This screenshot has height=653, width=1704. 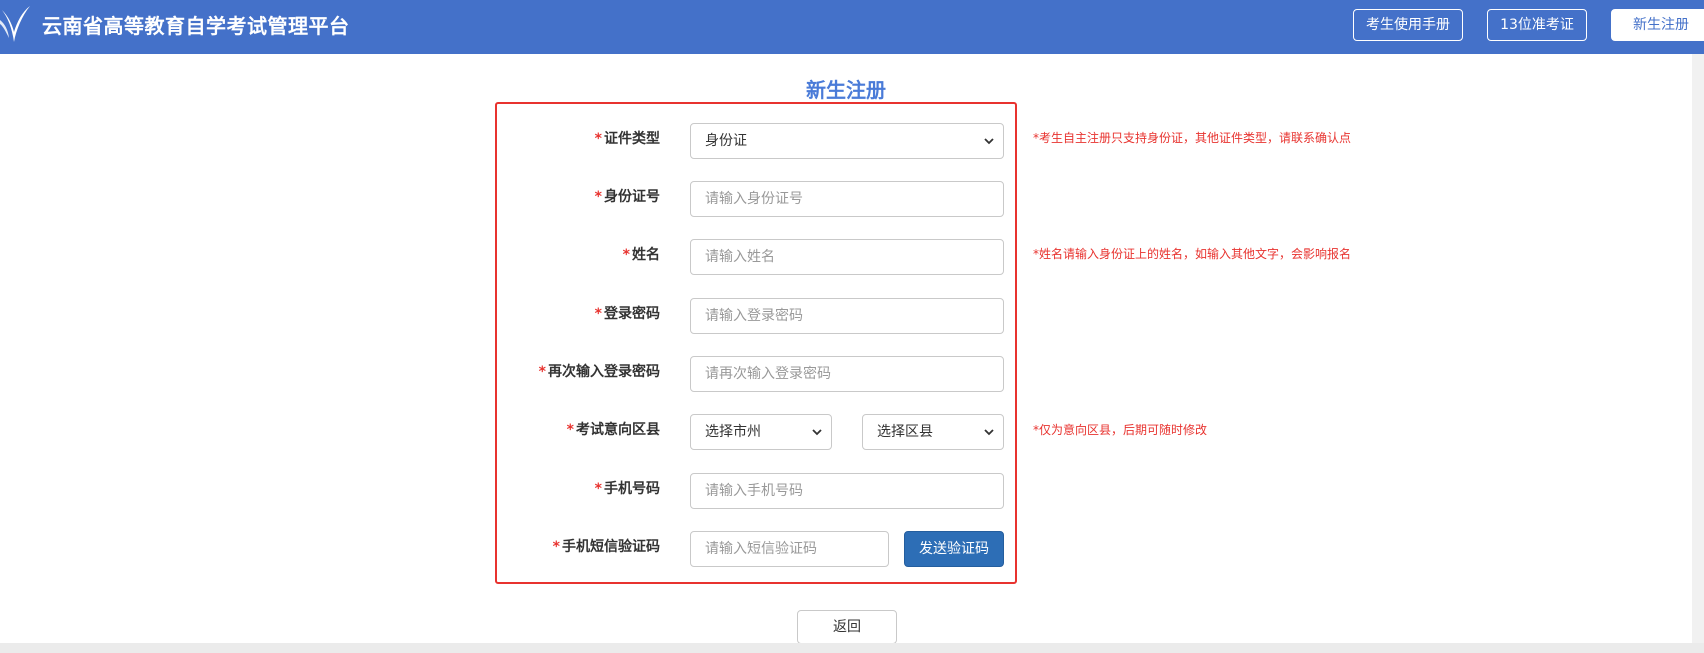 What do you see at coordinates (847, 491) in the screenshot?
I see `phone-input: 请输入手机号码` at bounding box center [847, 491].